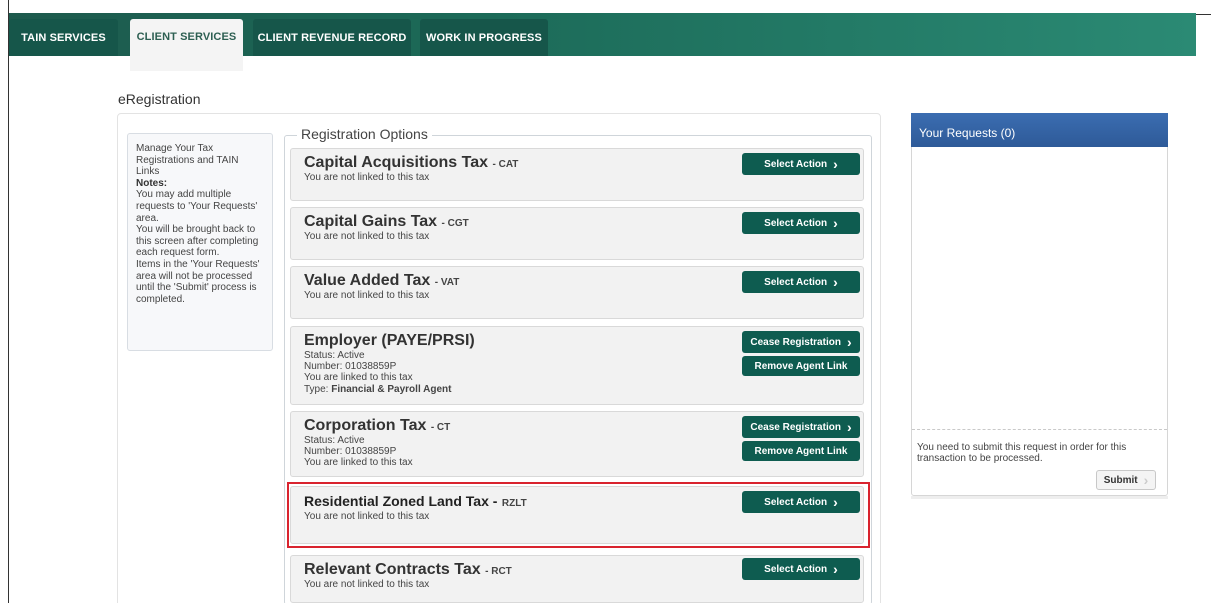  I want to click on submit-button: Submit ›, so click(1126, 480).